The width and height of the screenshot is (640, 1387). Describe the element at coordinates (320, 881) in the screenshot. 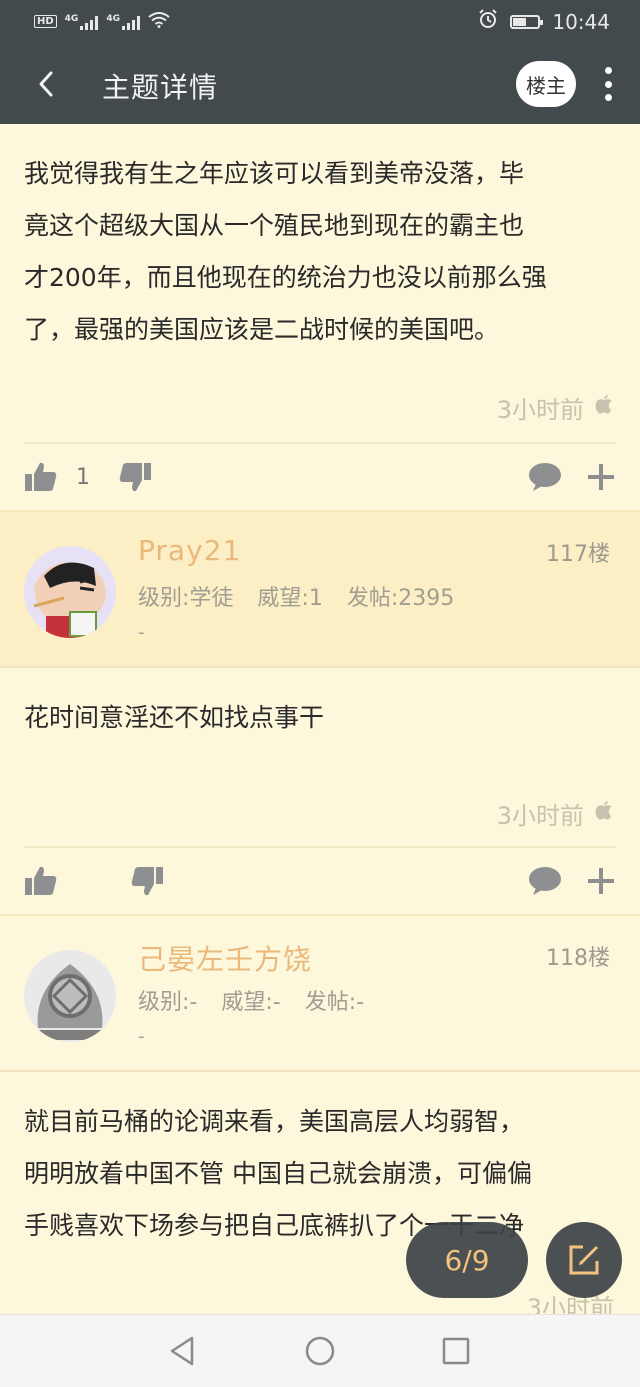

I see `post-actions` at that location.